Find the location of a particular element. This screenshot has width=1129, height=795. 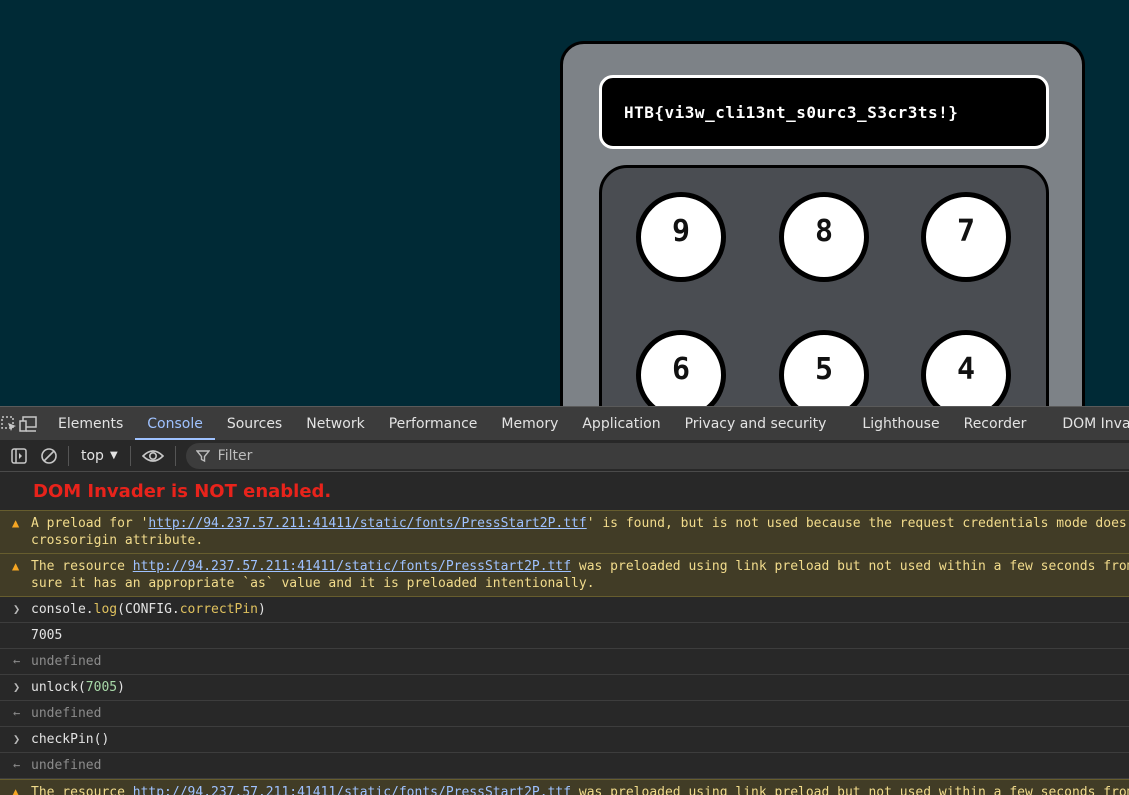

tab-memory: Memory is located at coordinates (529, 423).